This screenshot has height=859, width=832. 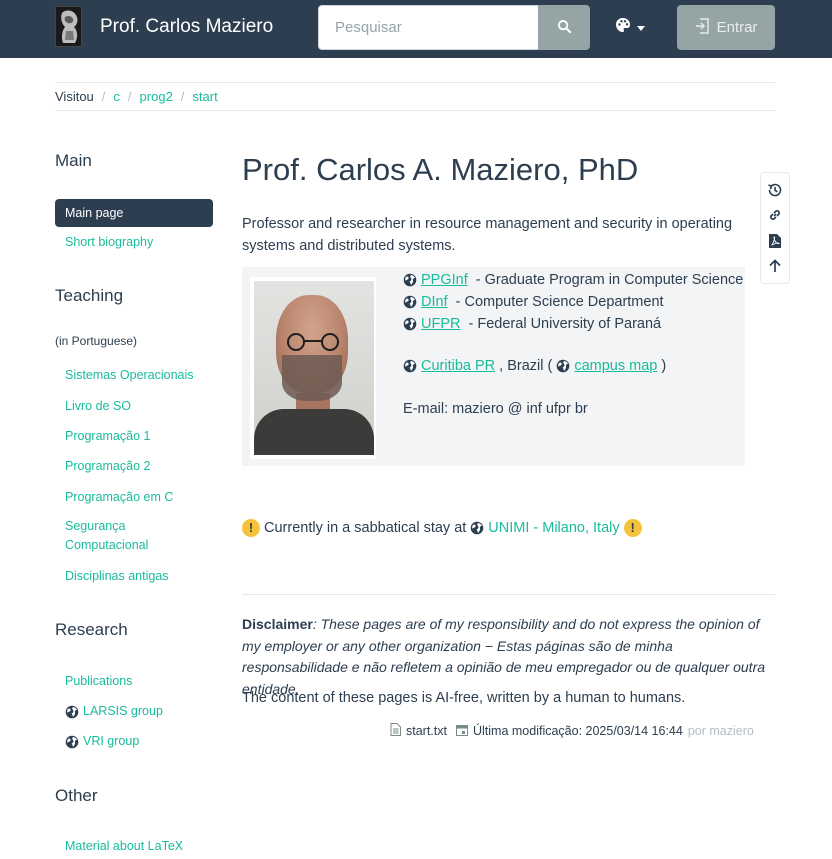 I want to click on sidebar-item-label: Programação em C, so click(x=119, y=497).